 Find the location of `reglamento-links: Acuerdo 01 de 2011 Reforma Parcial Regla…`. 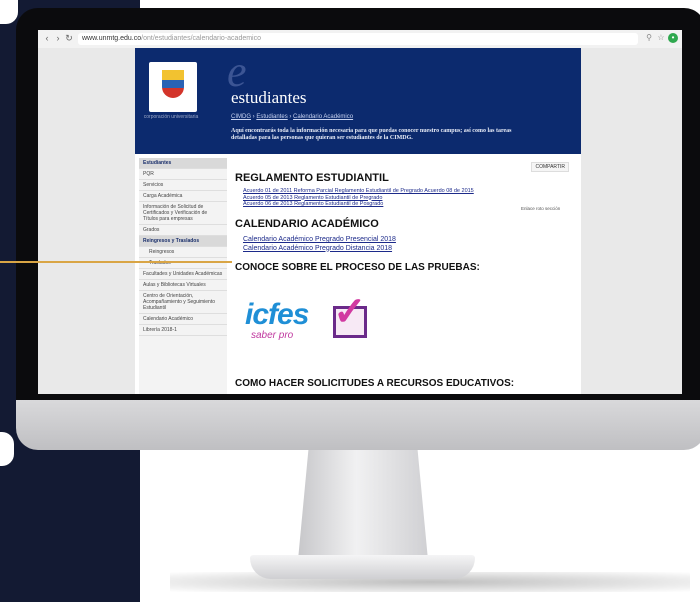

reglamento-links: Acuerdo 01 de 2011 Reforma Parcial Regla… is located at coordinates (358, 198).